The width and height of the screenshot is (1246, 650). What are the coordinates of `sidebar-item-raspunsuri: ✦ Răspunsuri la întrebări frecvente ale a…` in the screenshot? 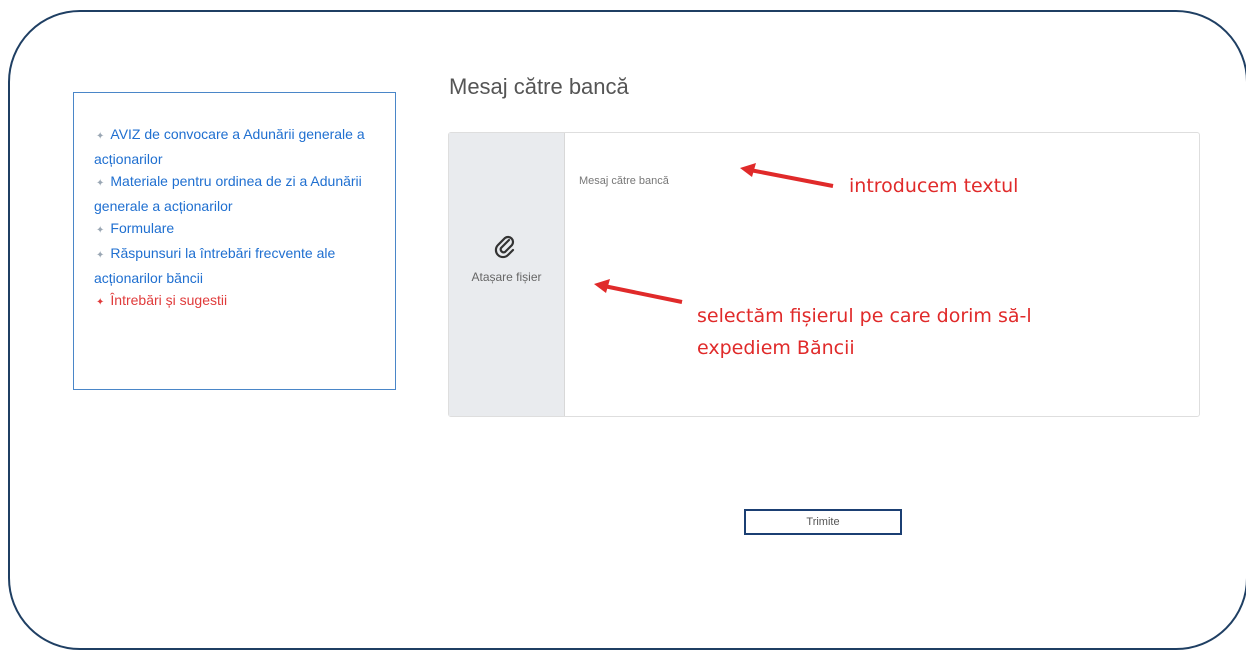 It's located at (238, 265).